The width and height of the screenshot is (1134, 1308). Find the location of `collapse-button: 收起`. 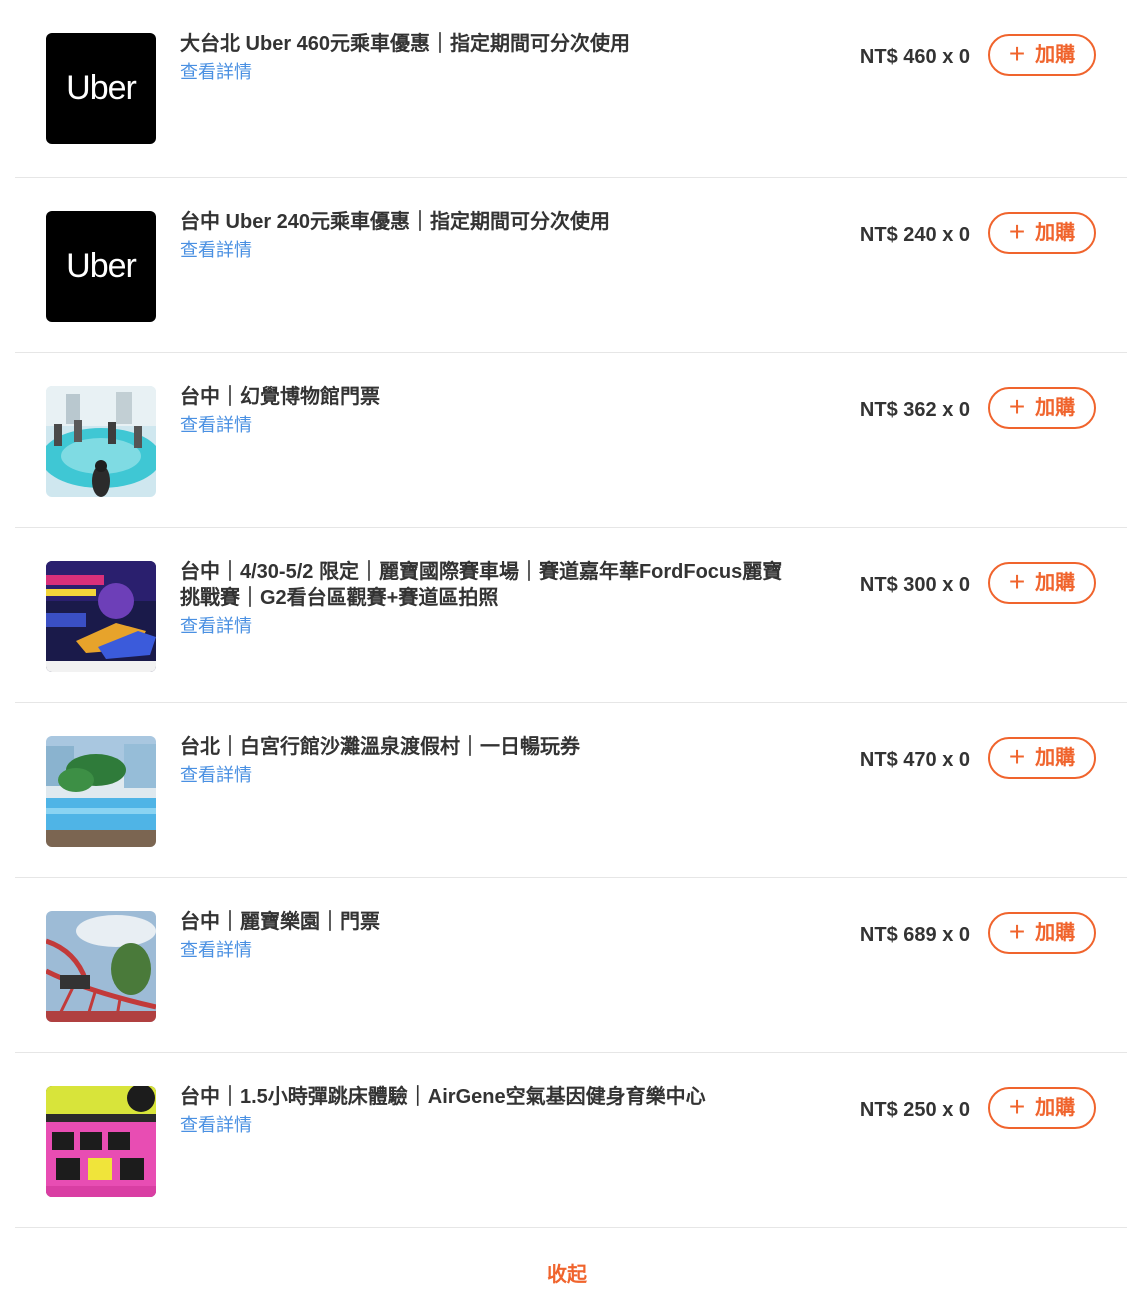

collapse-button: 收起 is located at coordinates (567, 1275).